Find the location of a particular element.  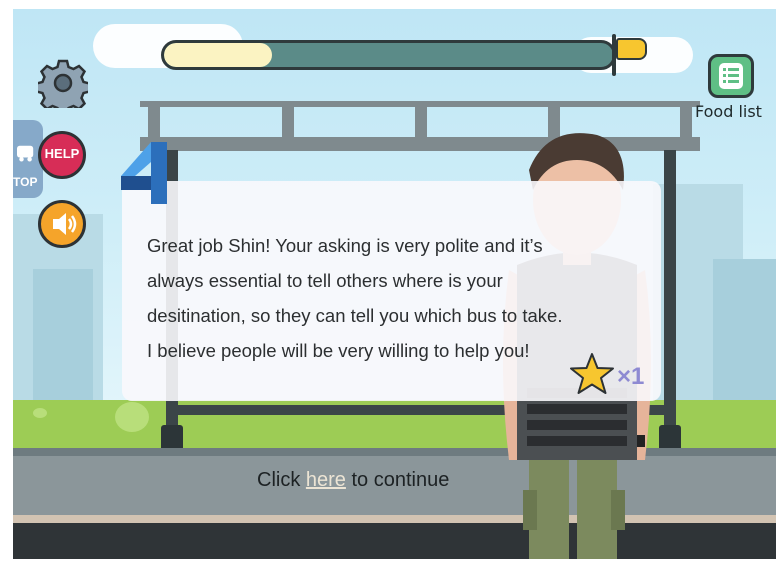

level-progress-bar is located at coordinates (388, 55).